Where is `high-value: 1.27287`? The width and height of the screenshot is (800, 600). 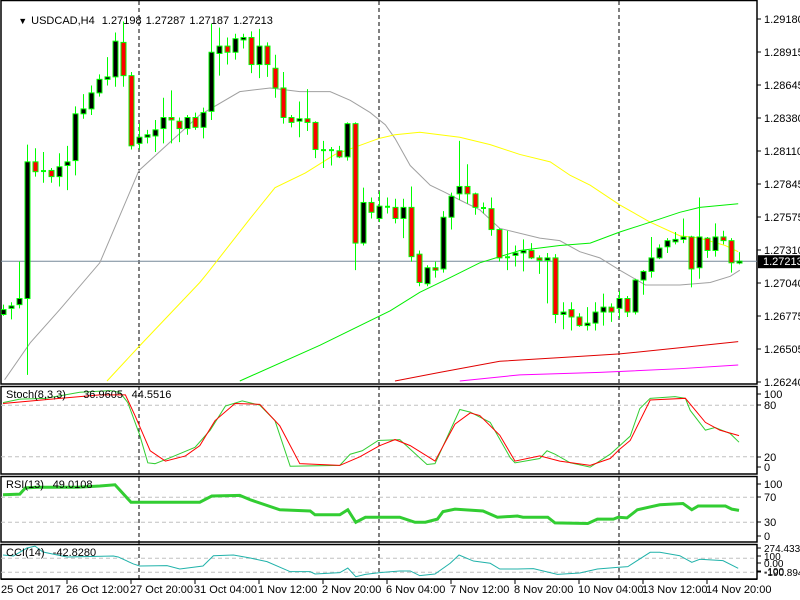
high-value: 1.27287 is located at coordinates (165, 21).